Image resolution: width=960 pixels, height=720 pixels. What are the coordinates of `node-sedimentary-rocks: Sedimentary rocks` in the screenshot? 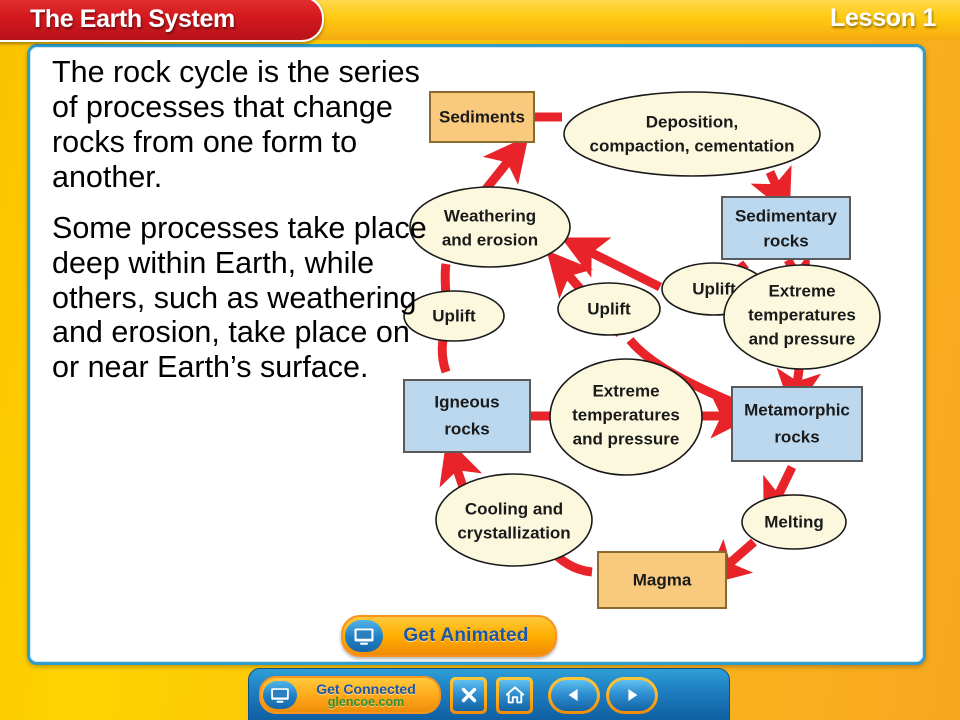 It's located at (786, 228).